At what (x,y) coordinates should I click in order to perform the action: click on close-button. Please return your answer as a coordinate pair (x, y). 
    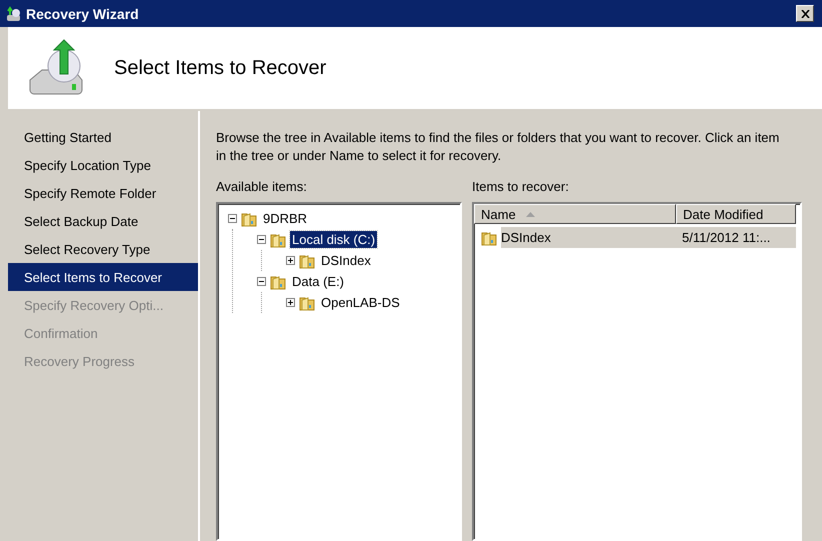
    Looking at the image, I should click on (805, 13).